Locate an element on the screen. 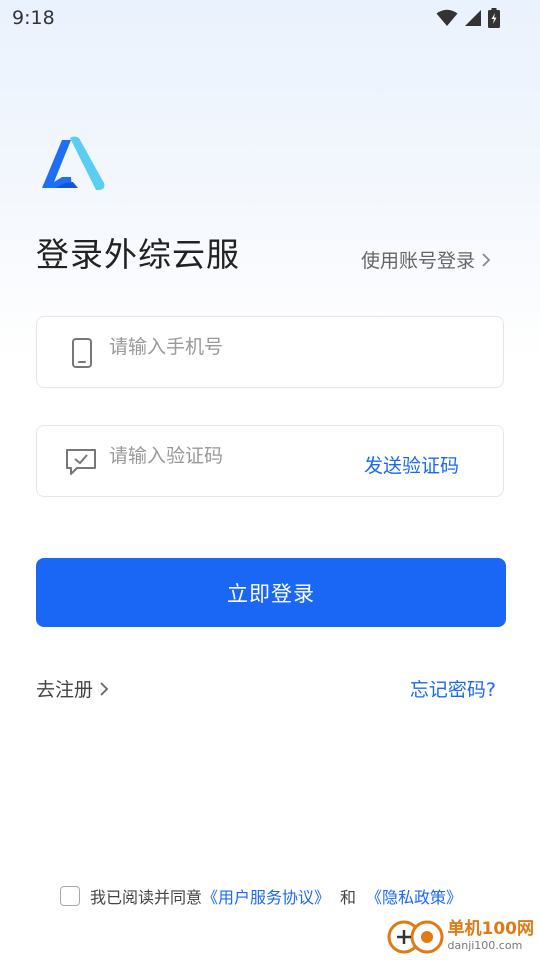 This screenshot has width=540, height=960. signal-icon is located at coordinates (473, 18).